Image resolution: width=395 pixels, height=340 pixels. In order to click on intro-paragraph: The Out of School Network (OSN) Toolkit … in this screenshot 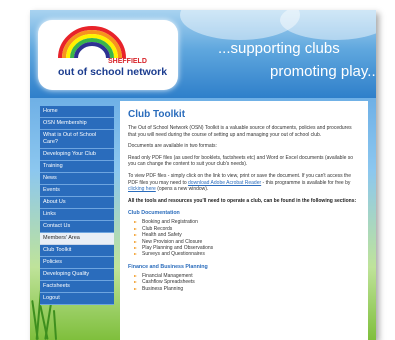, I will do `click(240, 131)`.